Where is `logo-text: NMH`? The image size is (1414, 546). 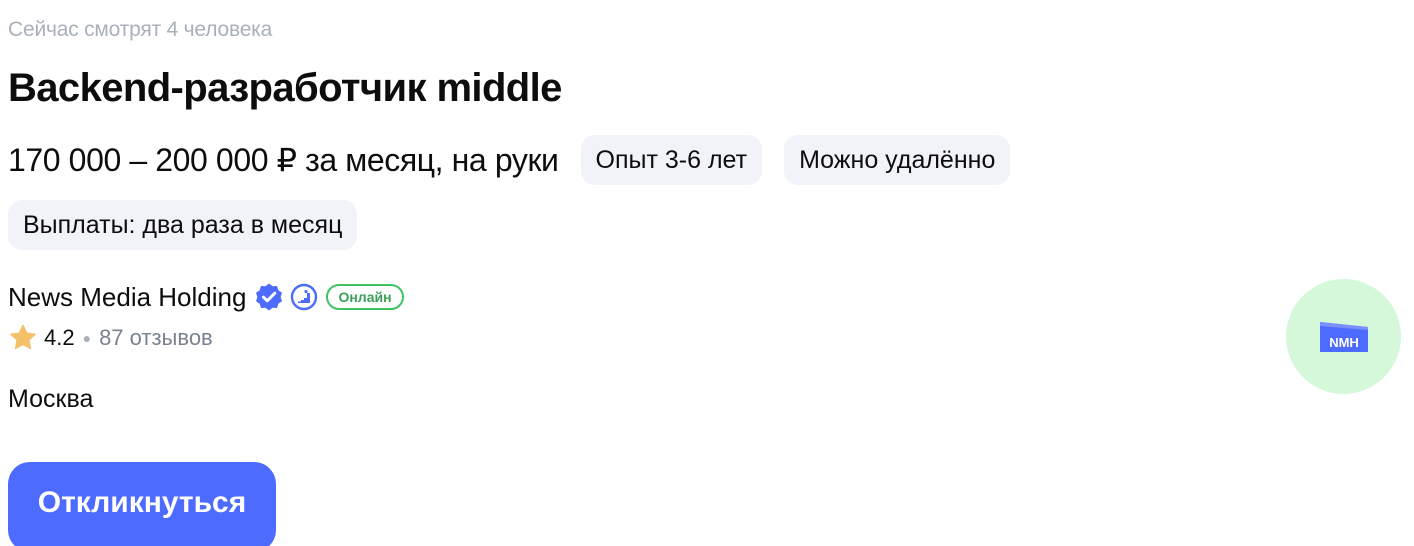
logo-text: NMH is located at coordinates (1344, 342).